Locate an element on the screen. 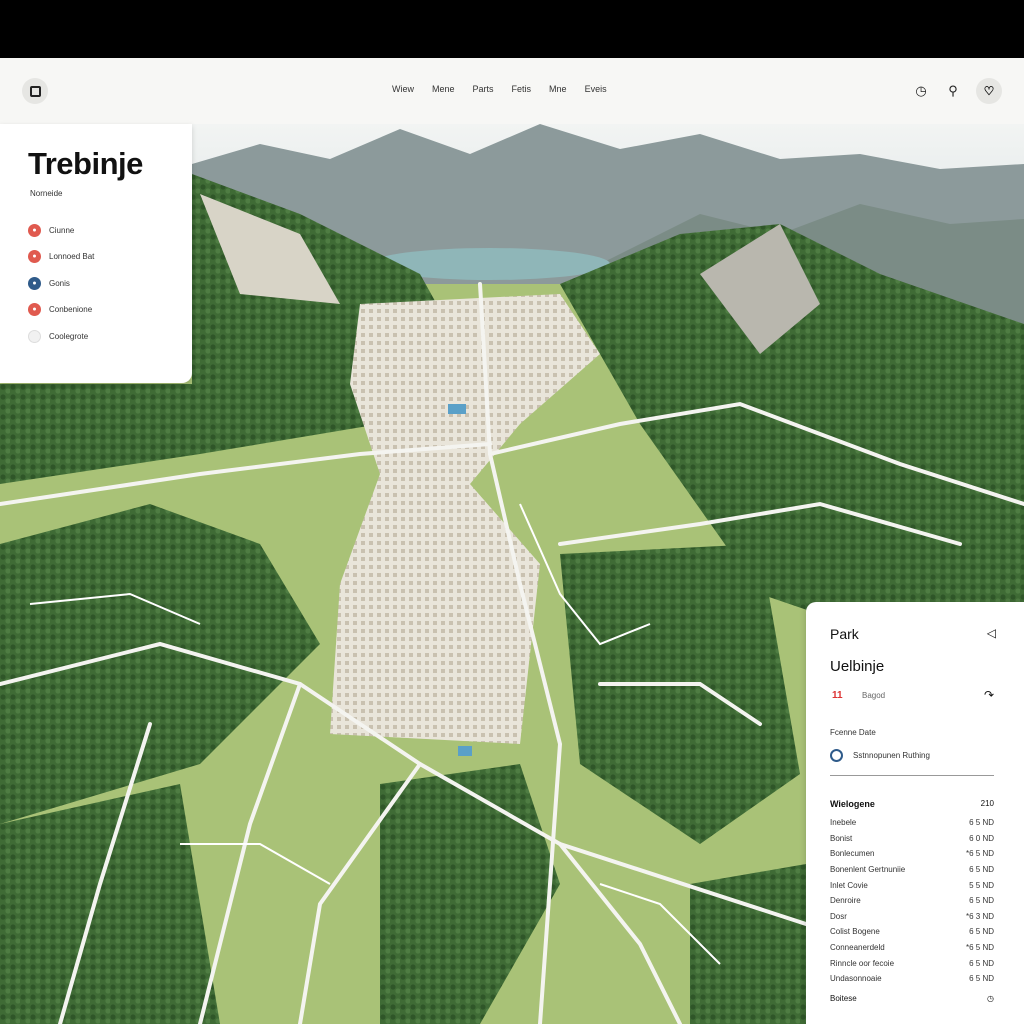 Image resolution: width=1024 pixels, height=1024 pixels. table-row: Inlet Covie 5 5 ND is located at coordinates (912, 885).